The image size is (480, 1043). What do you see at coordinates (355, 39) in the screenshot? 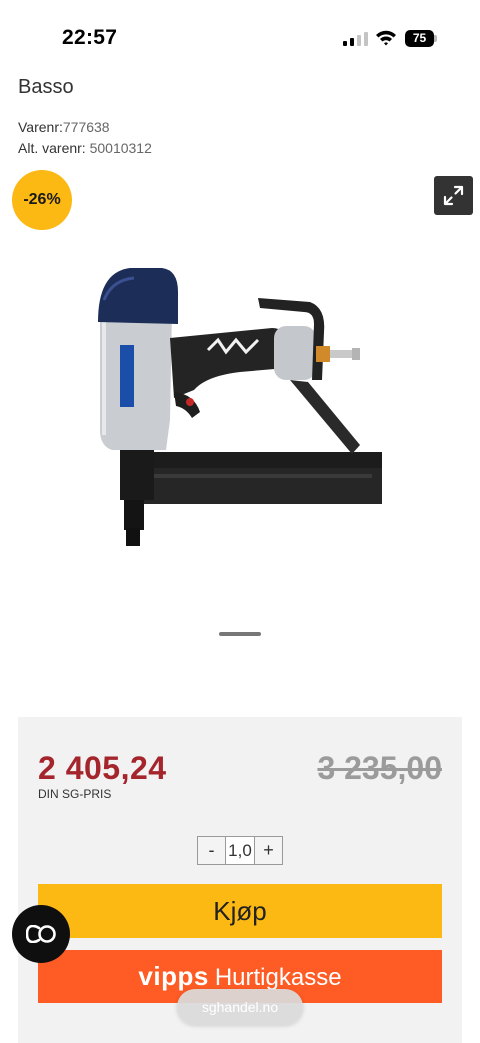
I see `signal-icon` at bounding box center [355, 39].